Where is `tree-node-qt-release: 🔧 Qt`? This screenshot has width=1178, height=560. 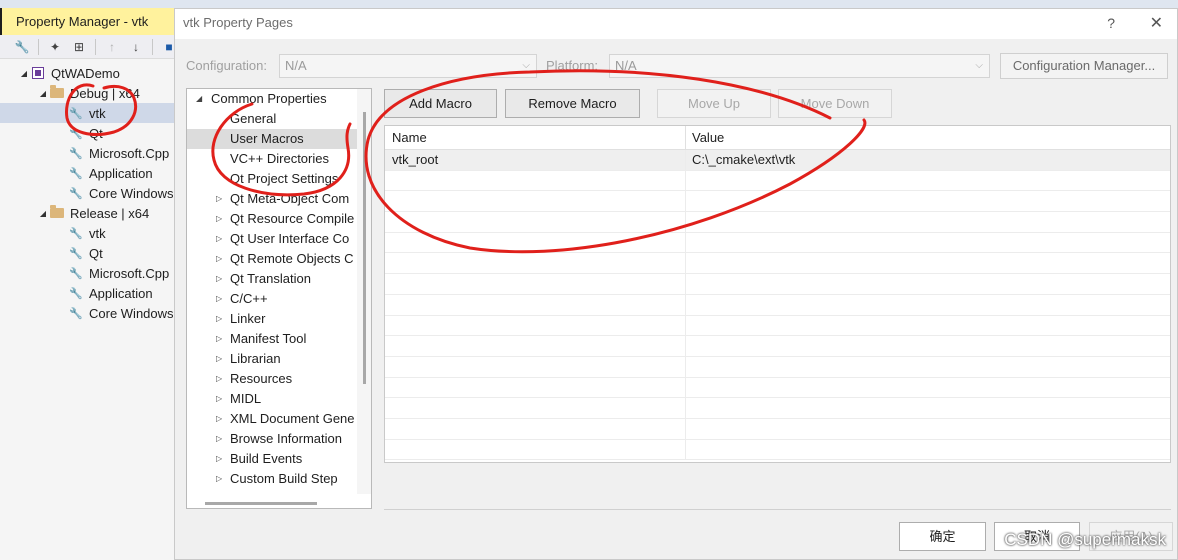
tree-node-qt-release: 🔧 Qt is located at coordinates (88, 253).